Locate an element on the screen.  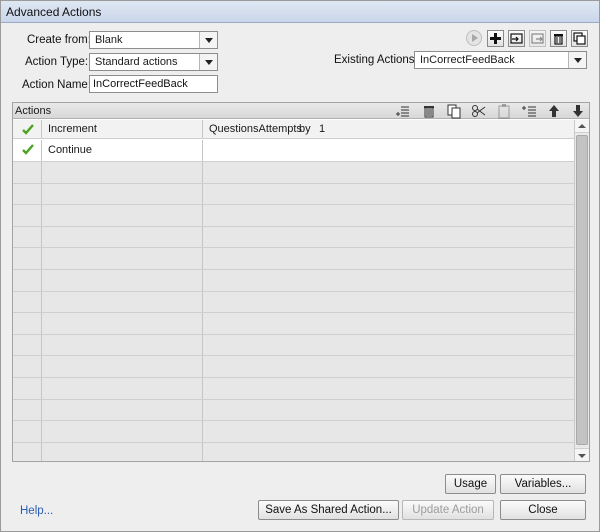
import-icon is located at coordinates (516, 38).